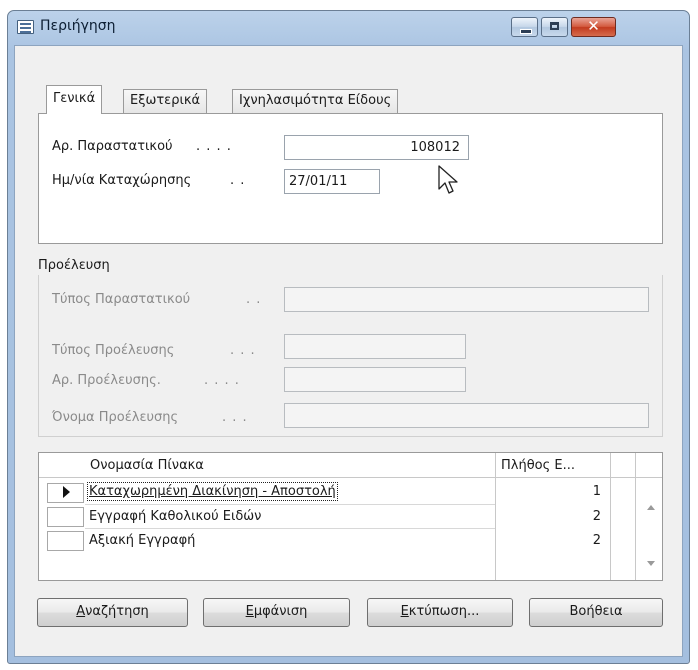 The image size is (698, 670). What do you see at coordinates (651, 563) in the screenshot?
I see `scroll-down-arrow-icon` at bounding box center [651, 563].